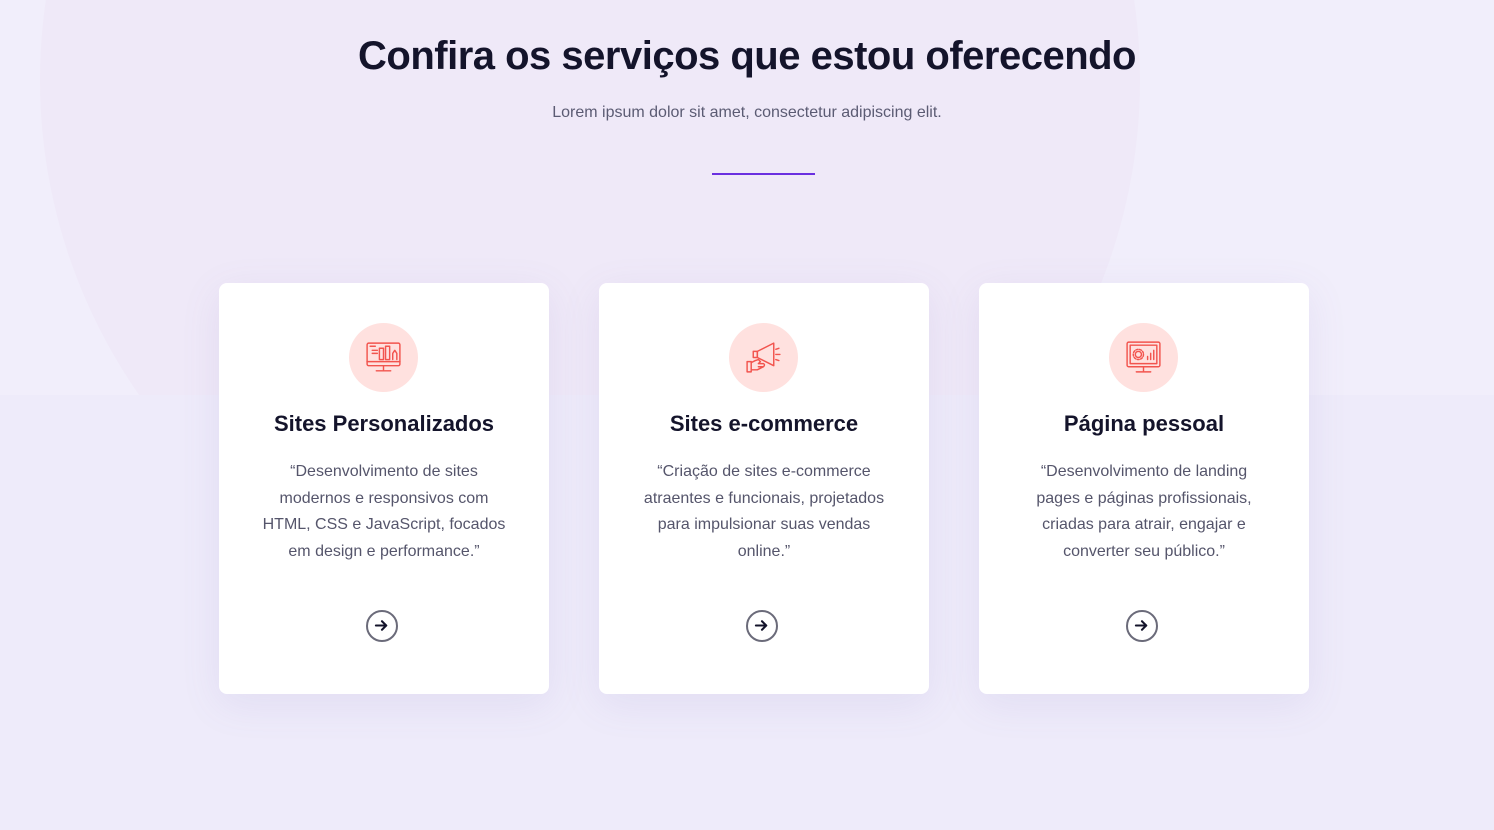  I want to click on section-title: Confira os serviços que estou oferecendo, so click(747, 56).